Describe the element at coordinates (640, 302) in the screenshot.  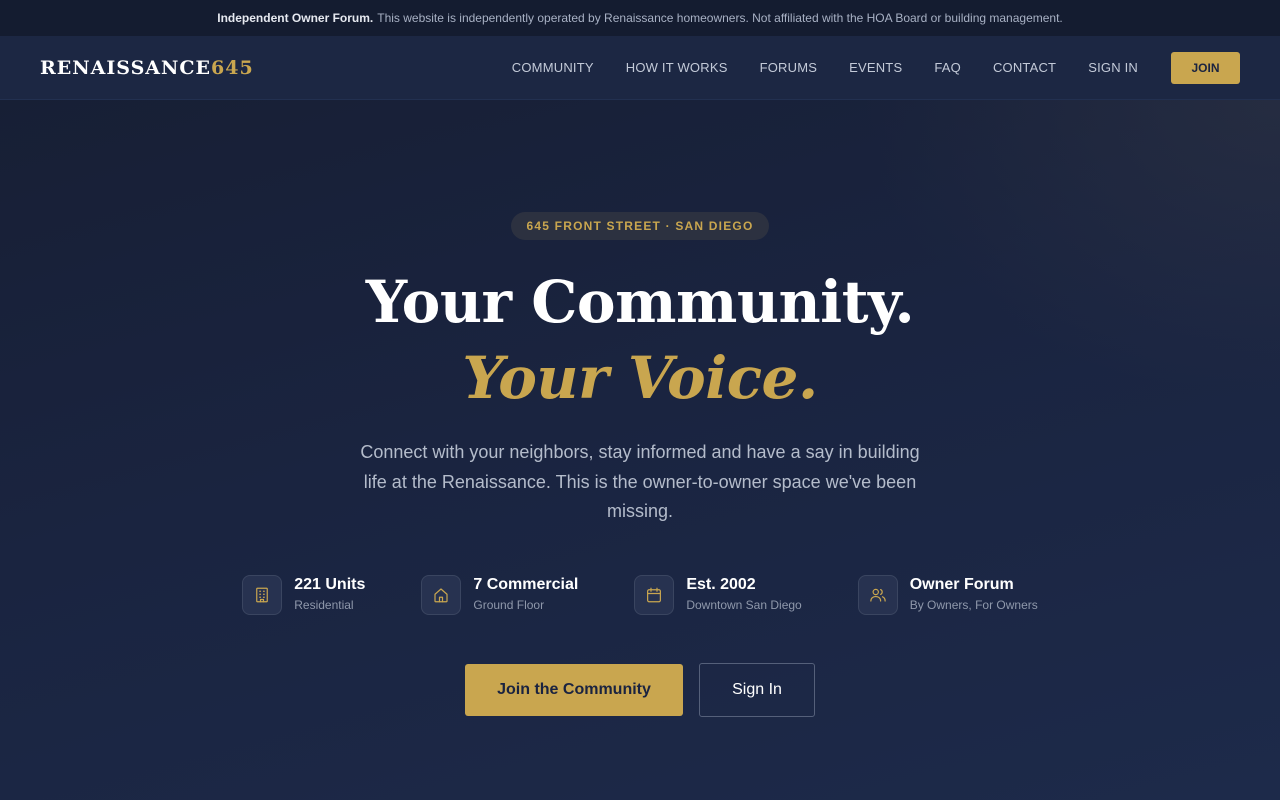
I see `hero-title-line1: Your Community.` at that location.